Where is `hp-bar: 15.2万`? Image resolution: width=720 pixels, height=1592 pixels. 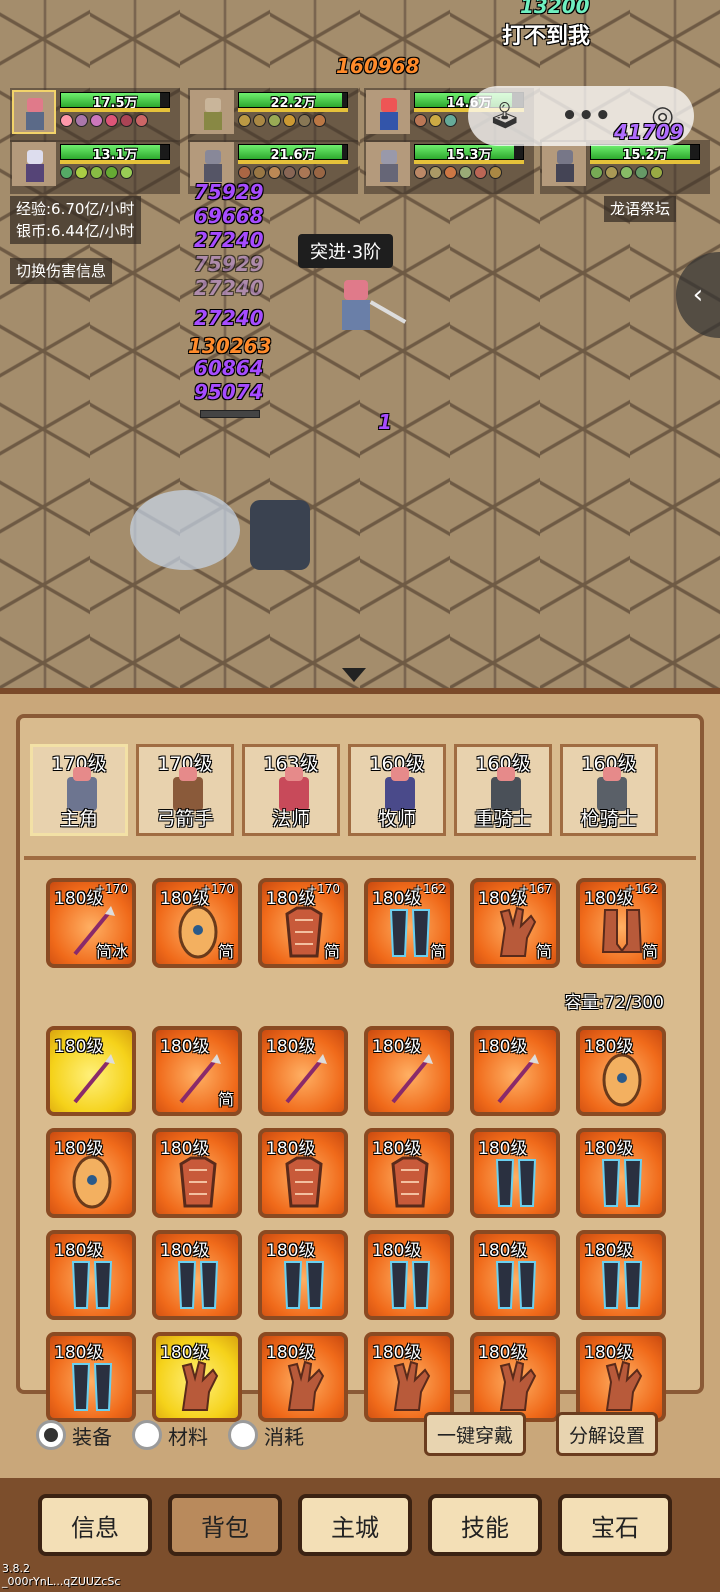 hp-bar: 15.2万 is located at coordinates (645, 153).